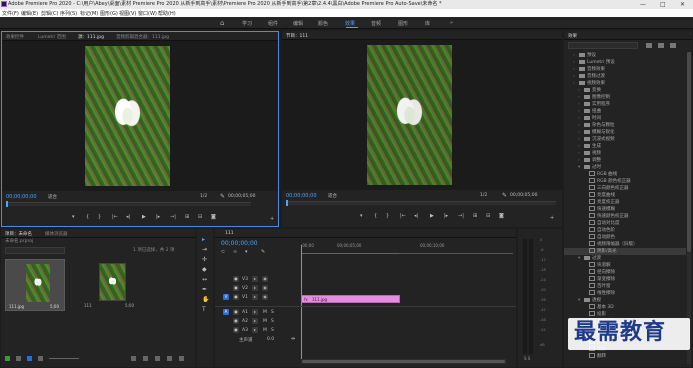 The width and height of the screenshot is (693, 368). Describe the element at coordinates (272, 321) in the screenshot. I see `a2-solo-button: S` at that location.